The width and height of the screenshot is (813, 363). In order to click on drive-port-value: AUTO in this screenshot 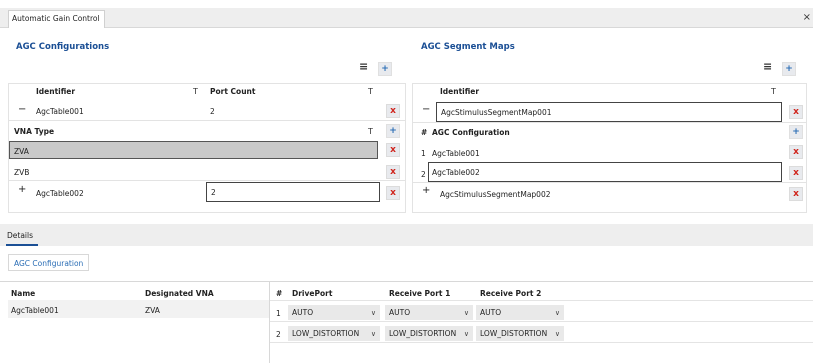, I will do `click(303, 312)`.